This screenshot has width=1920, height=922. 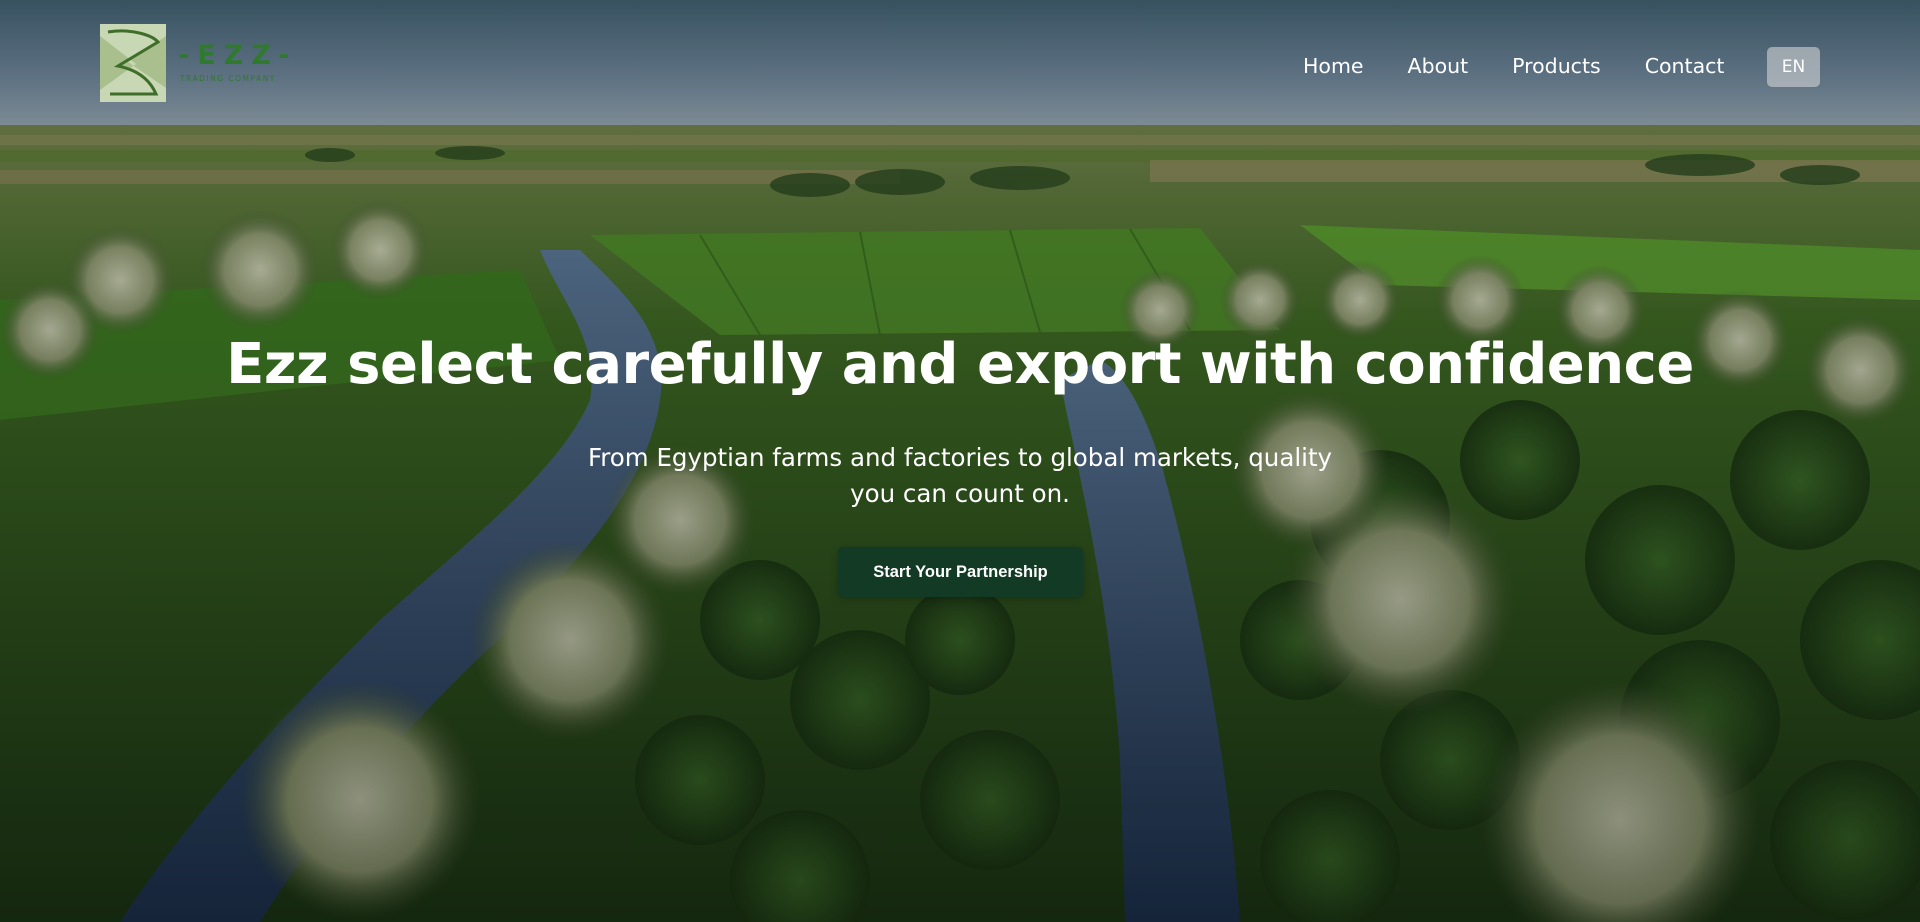 I want to click on nav-about-link: About, so click(x=1438, y=66).